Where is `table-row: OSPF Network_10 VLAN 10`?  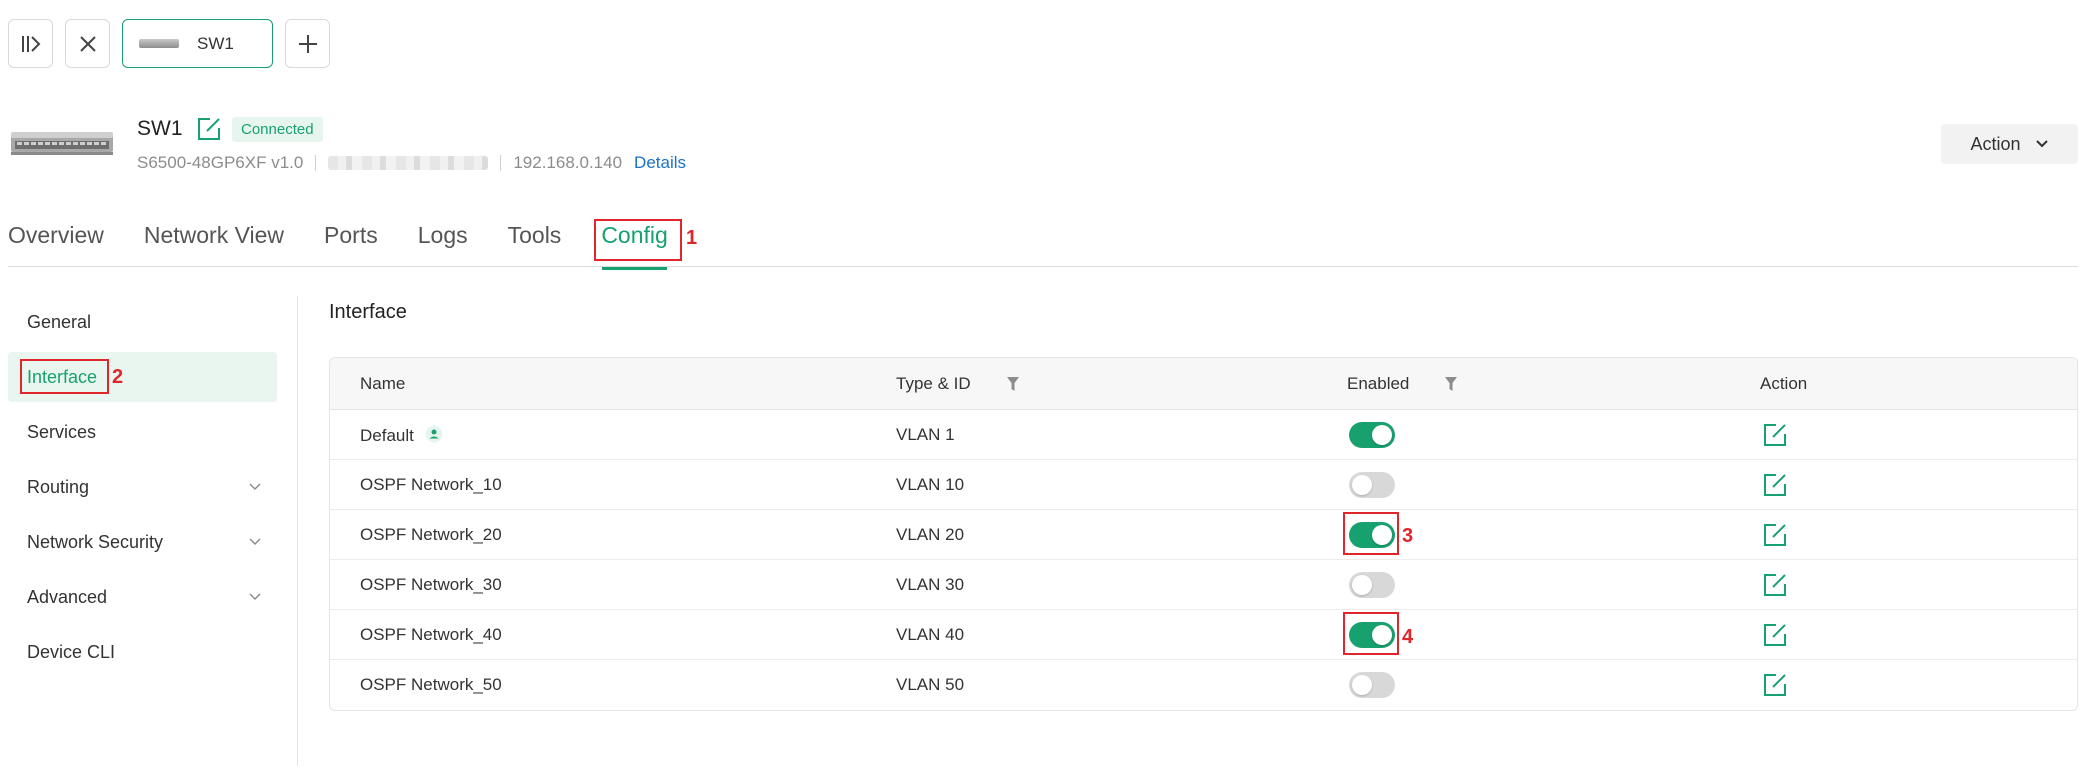
table-row: OSPF Network_10 VLAN 10 is located at coordinates (1203, 485).